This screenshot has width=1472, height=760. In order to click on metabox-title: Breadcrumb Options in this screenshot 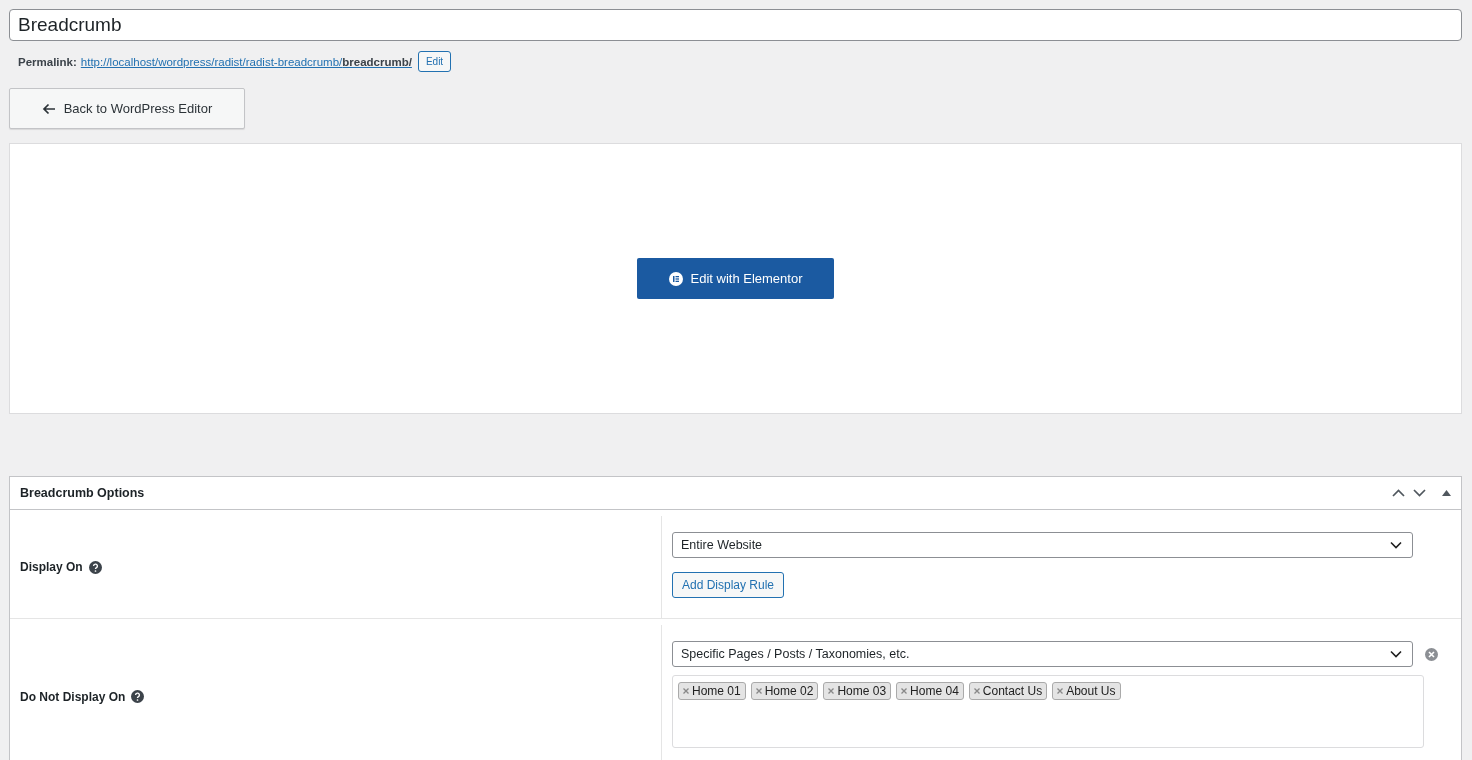, I will do `click(83, 493)`.